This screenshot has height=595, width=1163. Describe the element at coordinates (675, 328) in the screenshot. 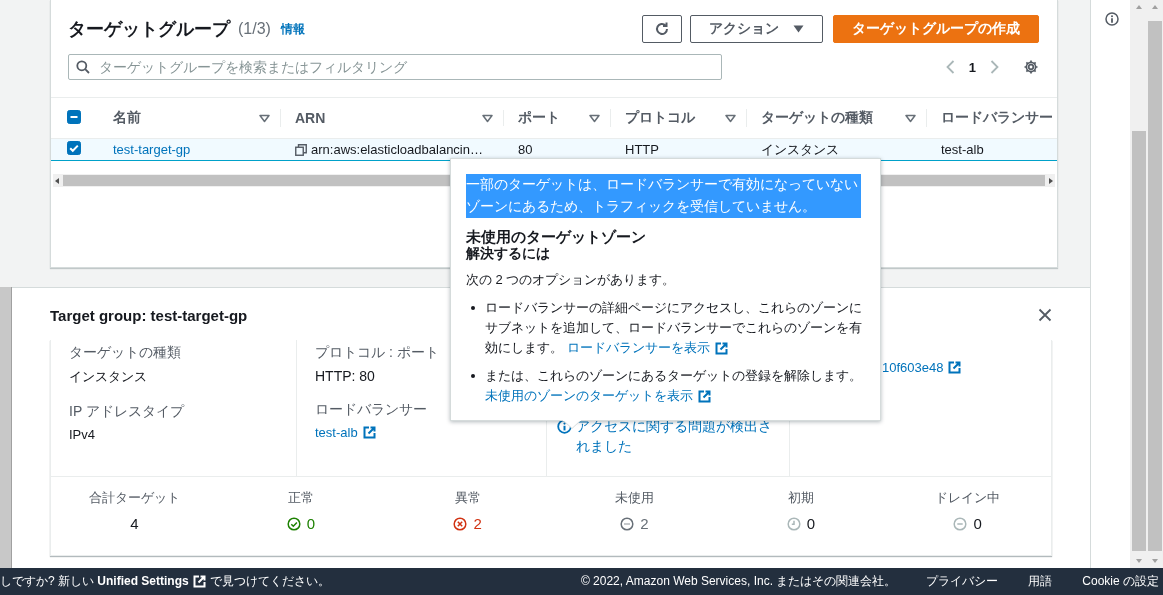

I see `option-text: ロードバランサーの詳細ページにアクセスし、これらのゾーンにサブネットを追加して、ロードバランサーでこれらのゾーンを有効にします。 ロードバランサーを表示` at that location.